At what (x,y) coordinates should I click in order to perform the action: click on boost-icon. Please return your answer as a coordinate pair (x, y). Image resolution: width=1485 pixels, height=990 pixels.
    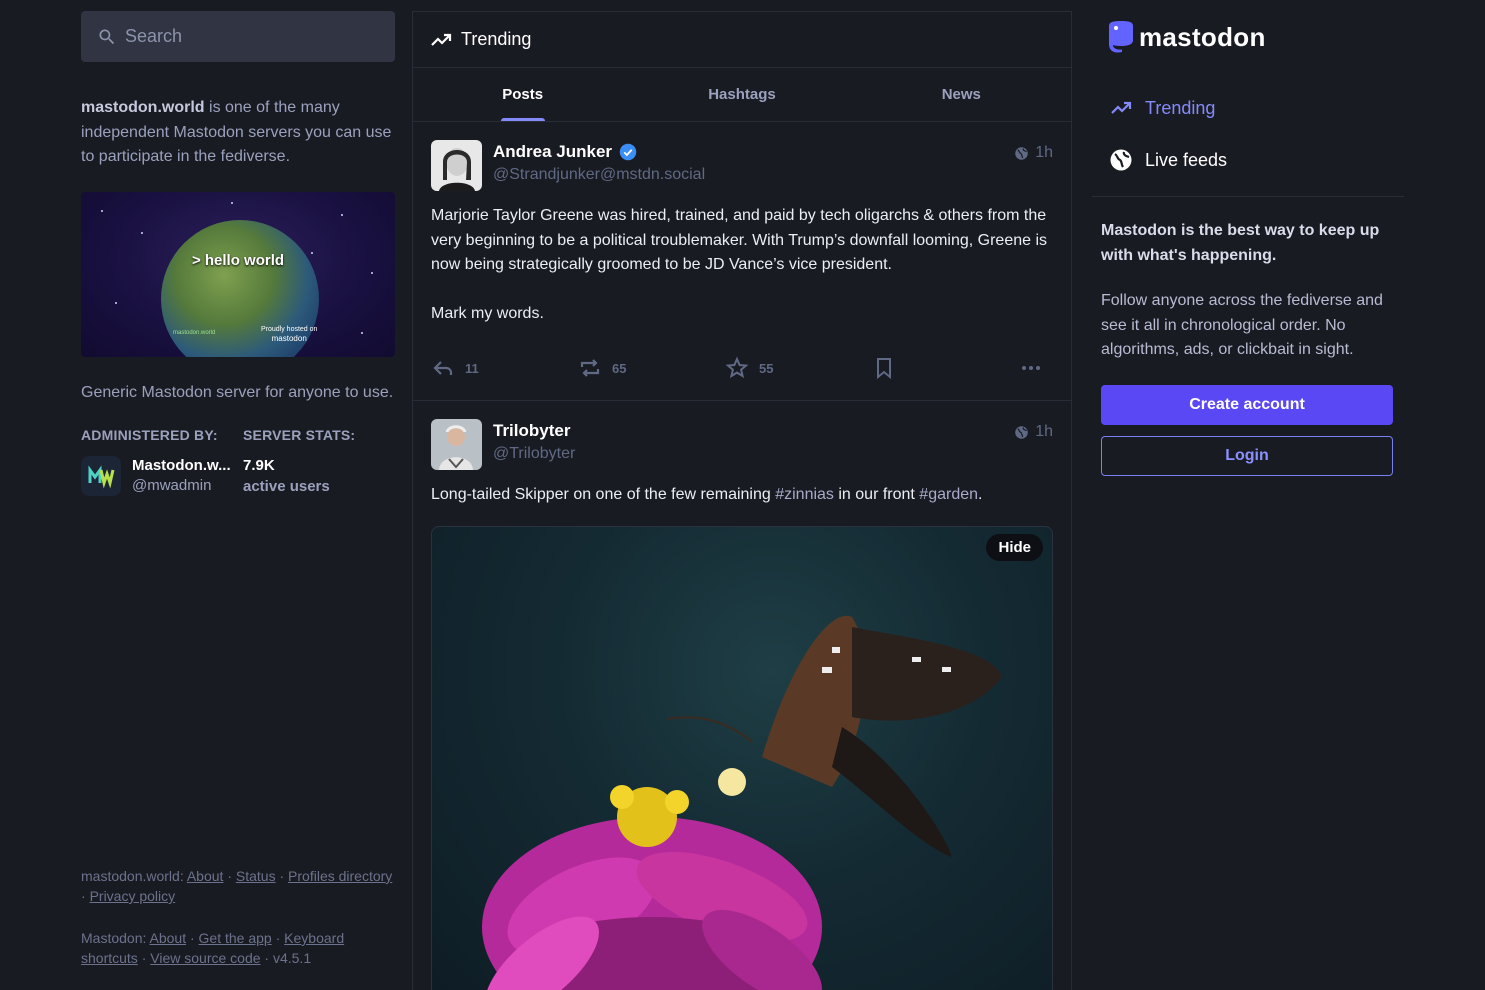
    Looking at the image, I should click on (590, 368).